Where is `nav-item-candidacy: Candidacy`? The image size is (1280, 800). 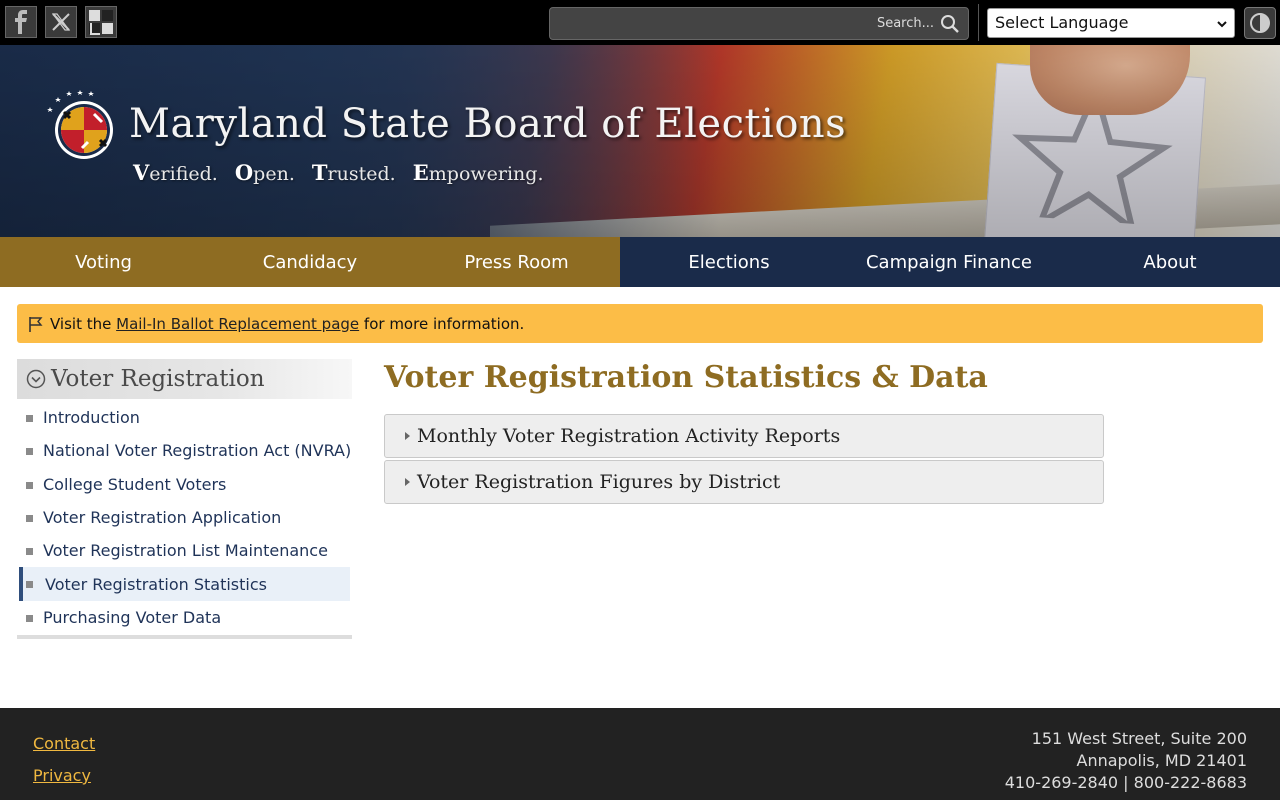
nav-item-candidacy: Candidacy is located at coordinates (310, 262).